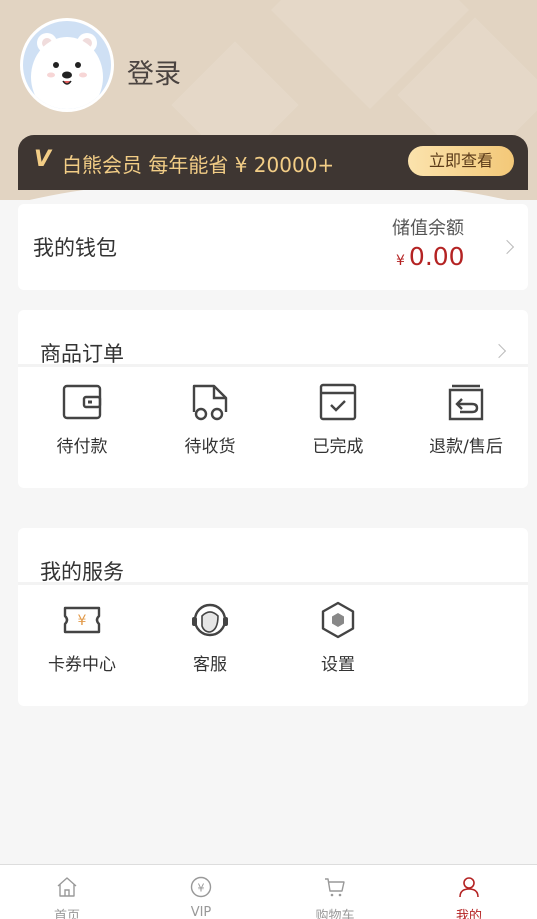  Describe the element at coordinates (82, 665) in the screenshot. I see `service-item-label: 卡券中心` at that location.